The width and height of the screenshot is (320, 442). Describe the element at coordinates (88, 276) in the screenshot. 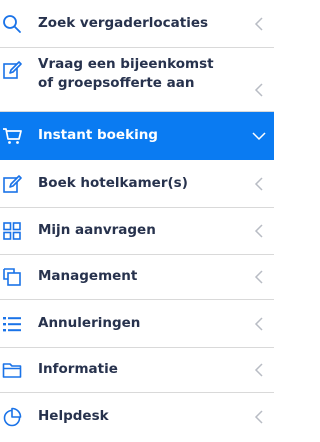

I see `menu-item-label: Management` at that location.